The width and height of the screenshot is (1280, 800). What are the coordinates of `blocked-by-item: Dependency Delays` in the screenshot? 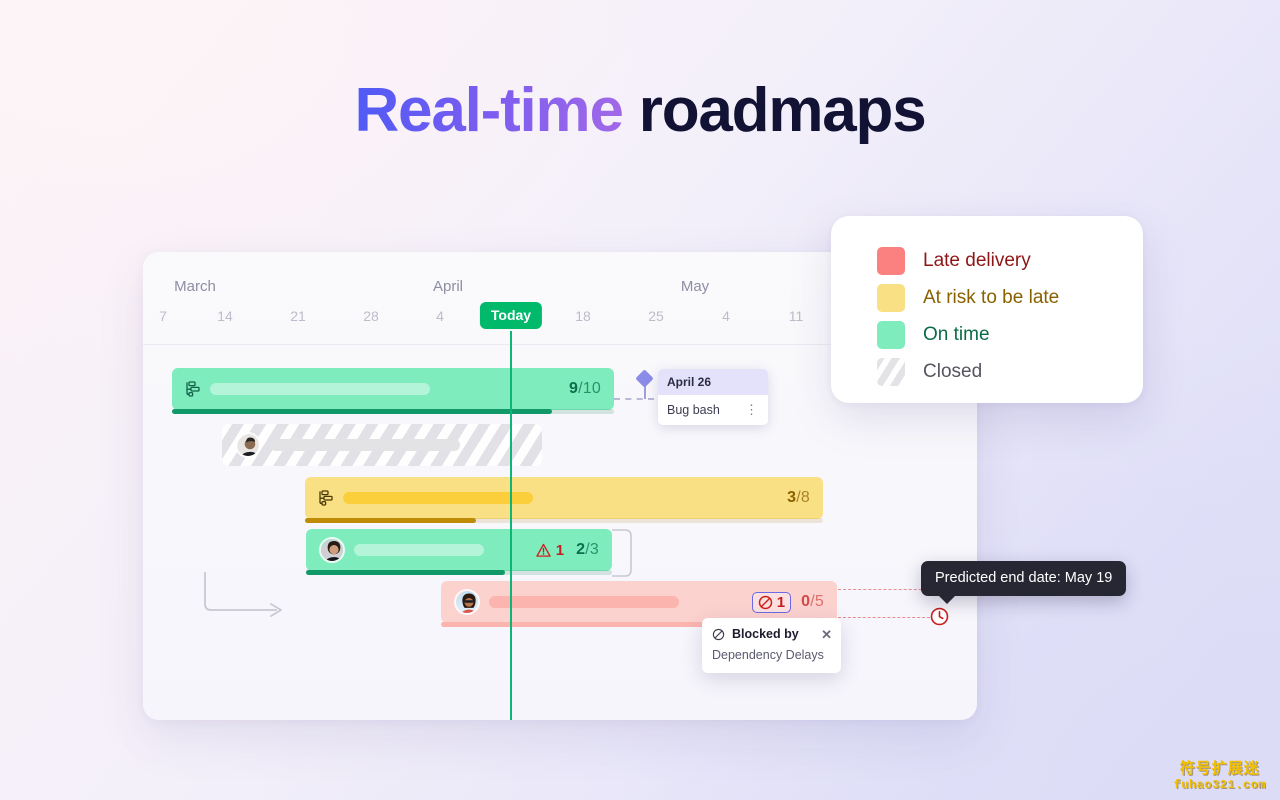 It's located at (771, 659).